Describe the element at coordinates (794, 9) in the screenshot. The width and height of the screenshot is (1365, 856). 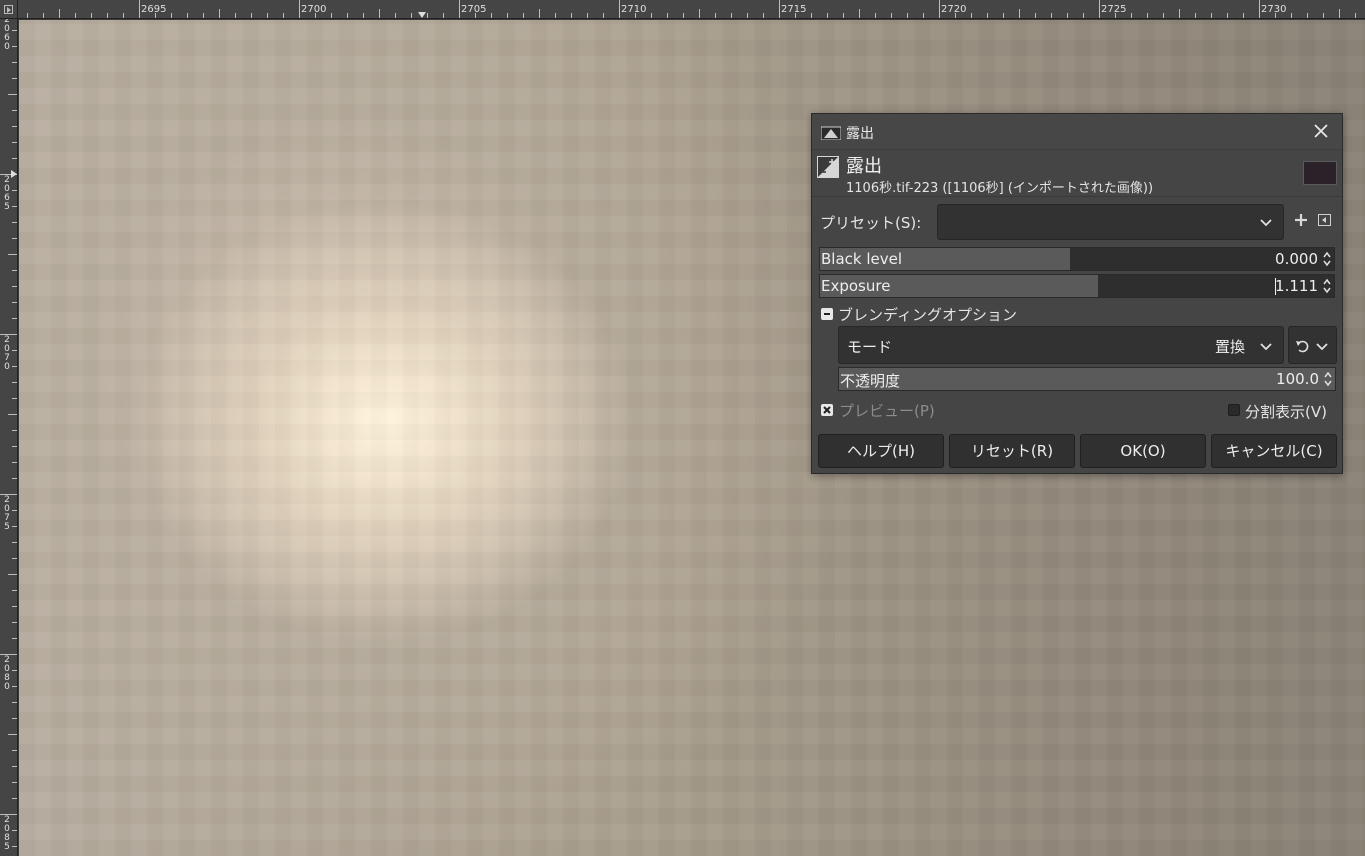
I see `ruler-label: 2715` at that location.